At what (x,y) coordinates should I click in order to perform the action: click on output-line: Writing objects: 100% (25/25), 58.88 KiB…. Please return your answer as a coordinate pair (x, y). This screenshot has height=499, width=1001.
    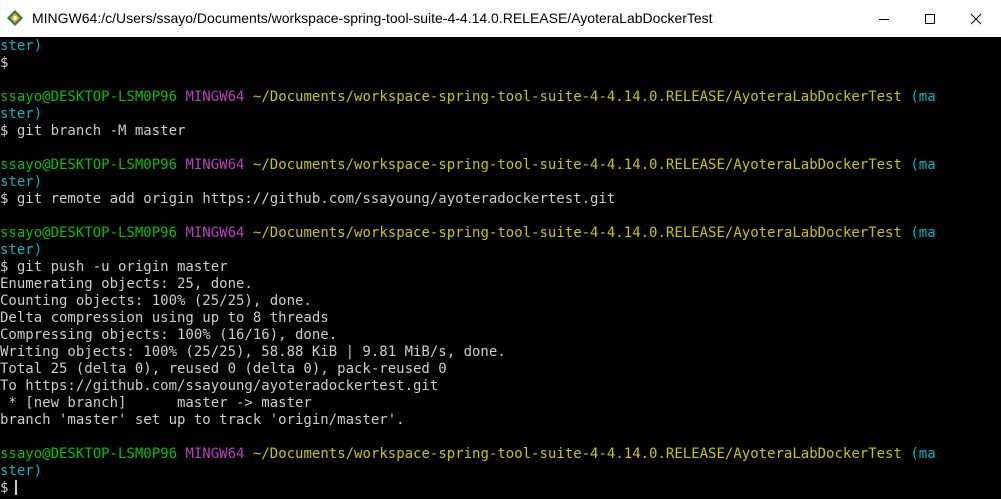
    Looking at the image, I should click on (253, 352).